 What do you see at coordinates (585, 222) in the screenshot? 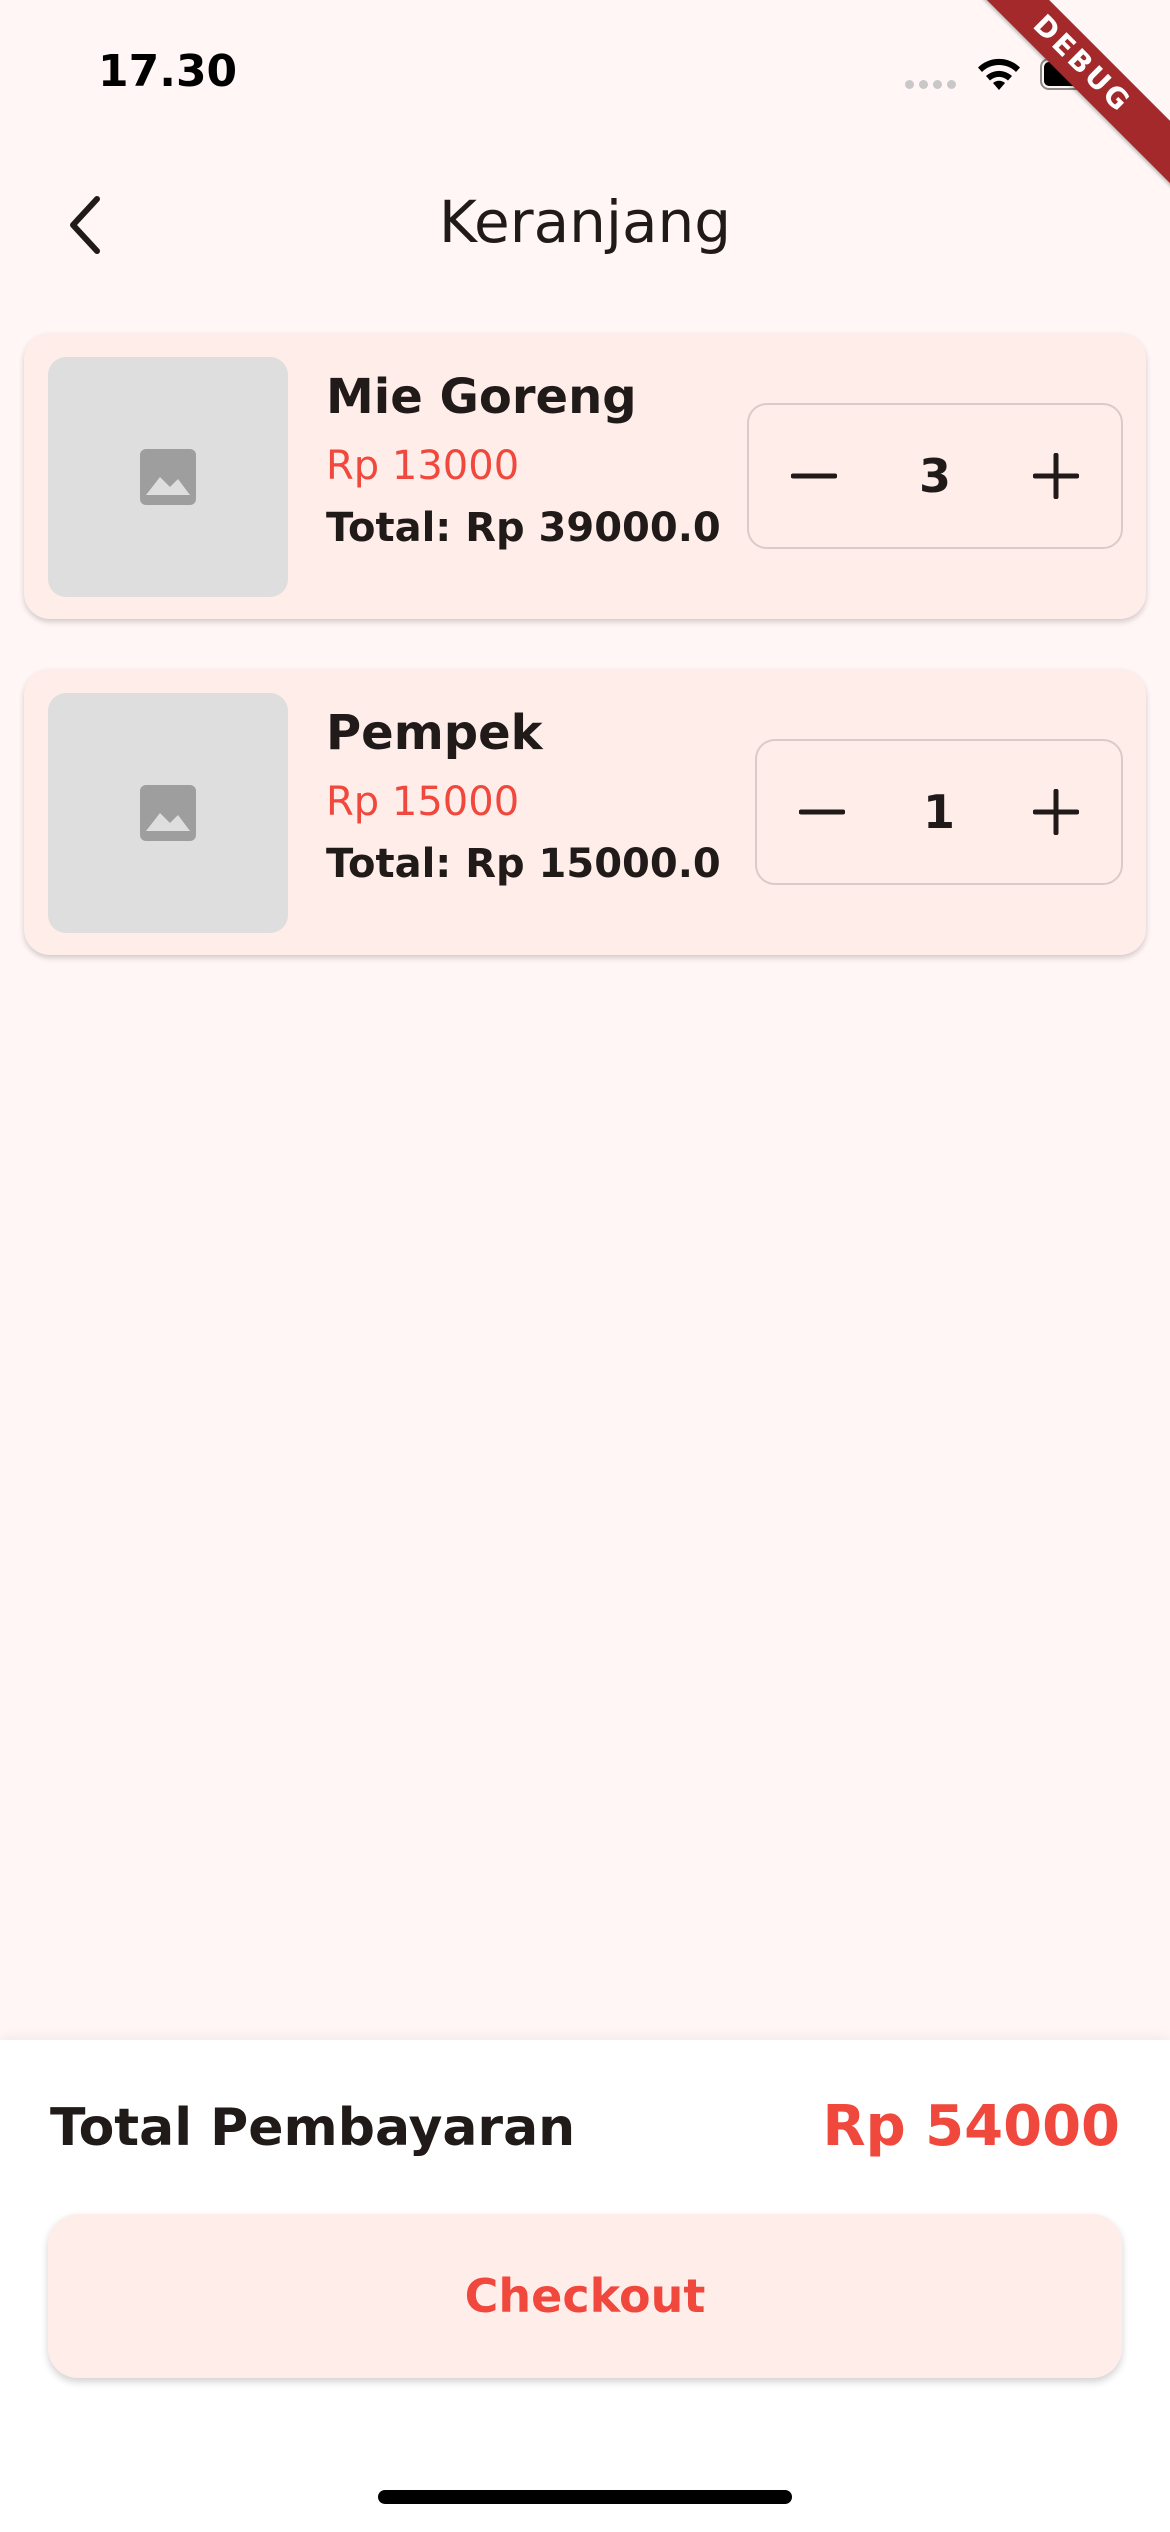
I see `page-title: Keranjang` at bounding box center [585, 222].